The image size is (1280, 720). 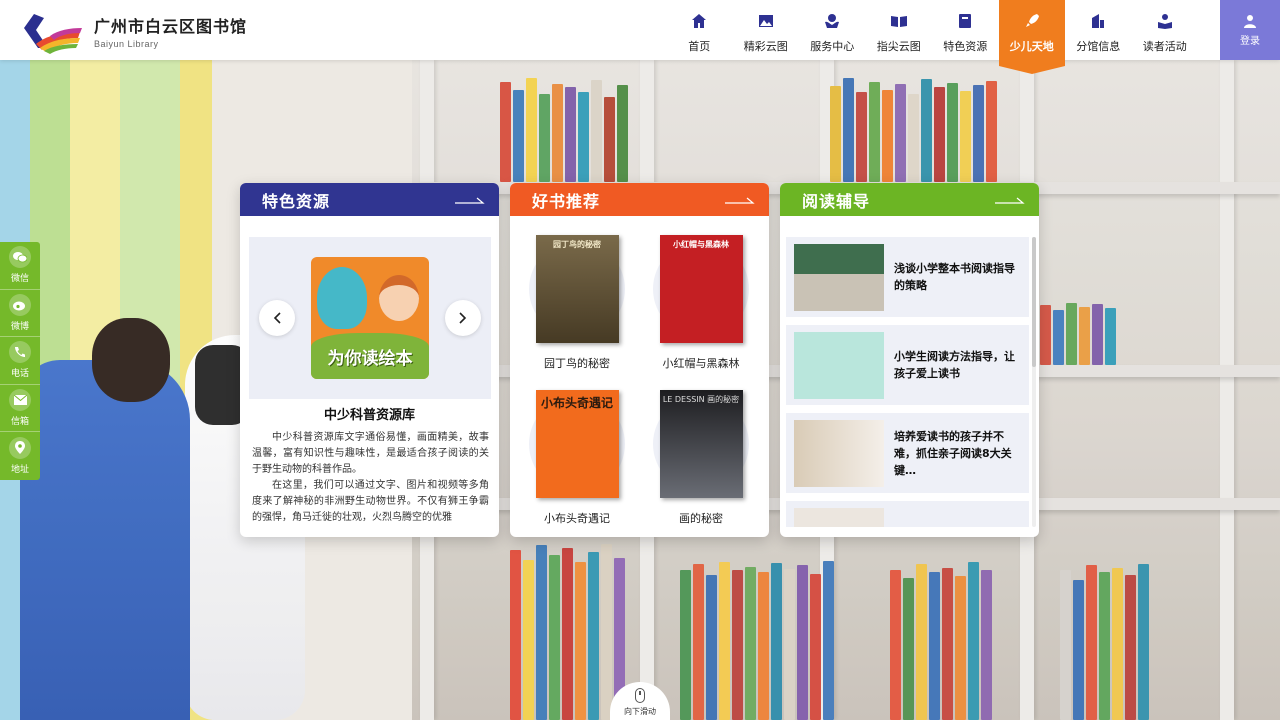 I want to click on nav-label: 读者活动, so click(x=1164, y=46).